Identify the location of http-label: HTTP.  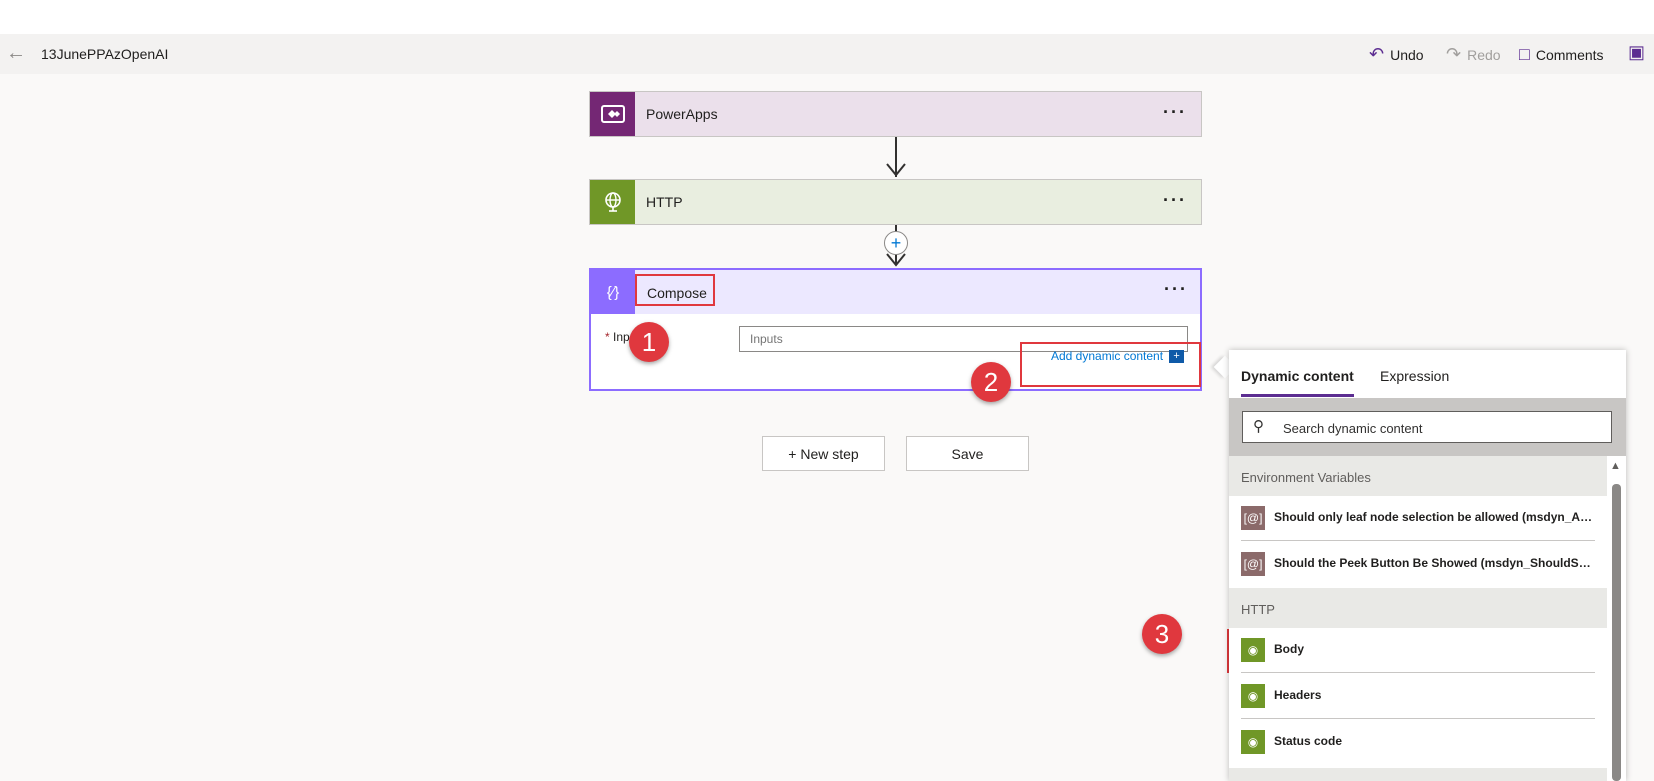
(664, 202).